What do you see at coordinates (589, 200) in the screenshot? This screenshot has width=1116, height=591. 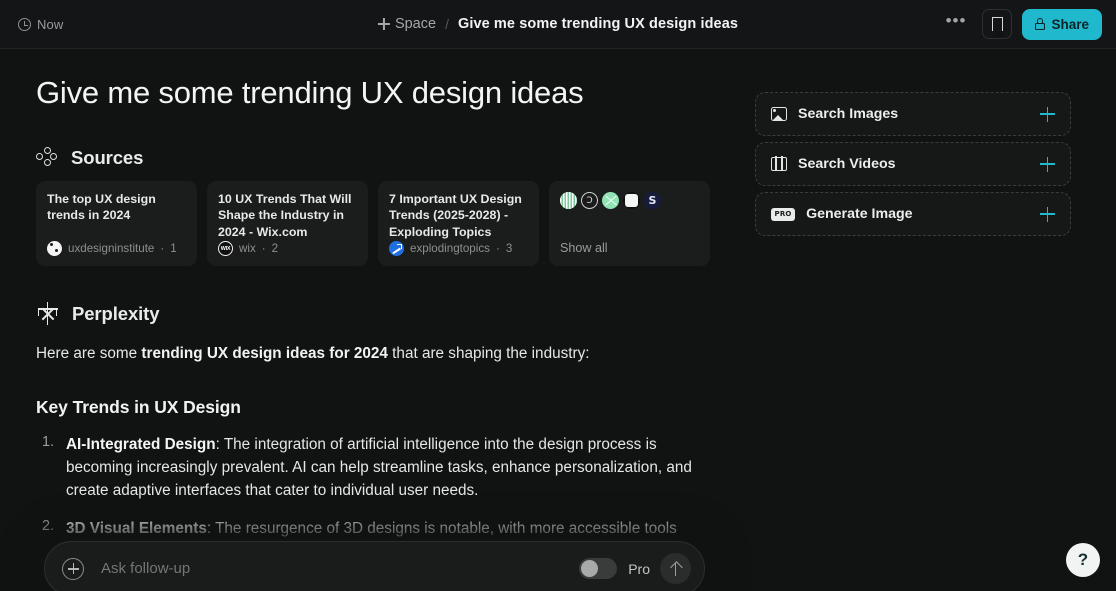 I see `favicon-stack-icon-2: Ɔ` at bounding box center [589, 200].